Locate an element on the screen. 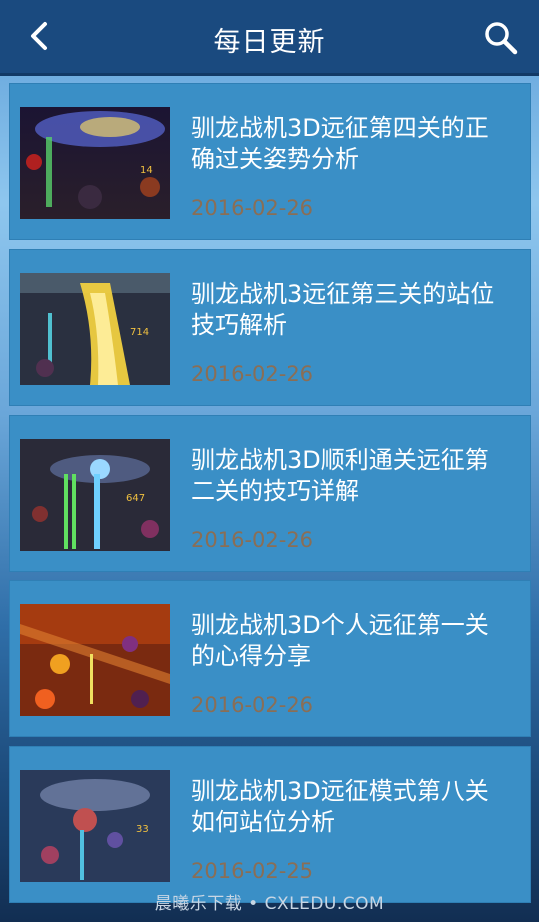  watermark: 晨曦乐下载 • CXLEDU.COM is located at coordinates (269, 904).